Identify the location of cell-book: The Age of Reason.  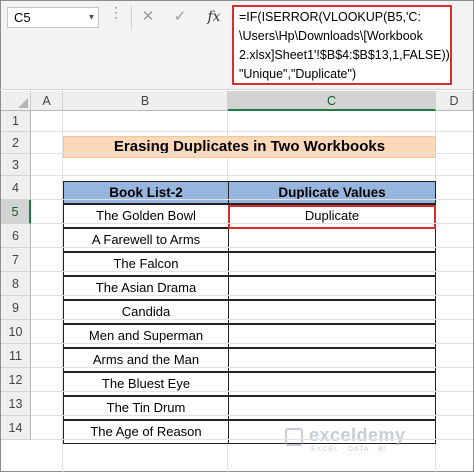
(146, 432).